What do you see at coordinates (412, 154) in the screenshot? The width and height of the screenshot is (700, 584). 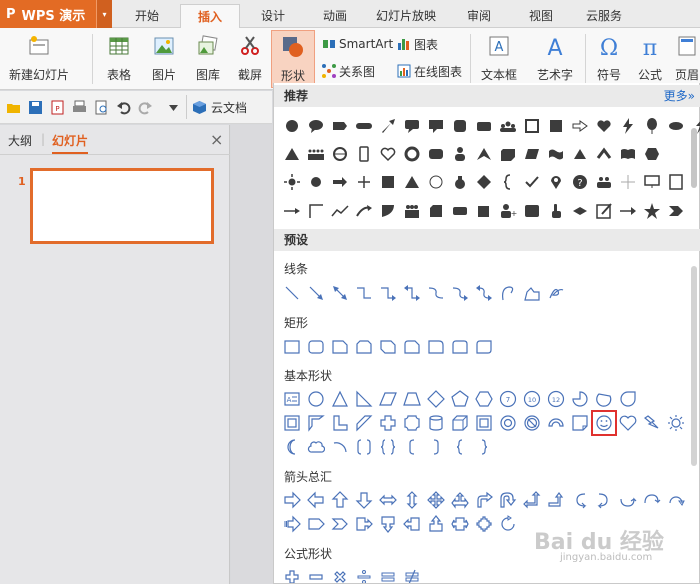 I see `donut-shape` at bounding box center [412, 154].